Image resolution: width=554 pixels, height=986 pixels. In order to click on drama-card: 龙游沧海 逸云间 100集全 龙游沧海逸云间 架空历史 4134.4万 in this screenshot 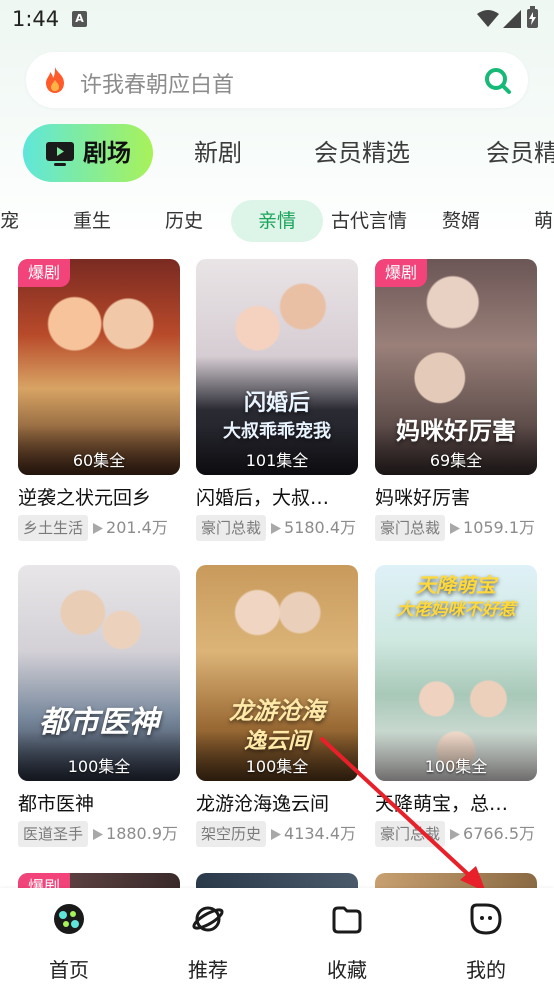, I will do `click(277, 706)`.